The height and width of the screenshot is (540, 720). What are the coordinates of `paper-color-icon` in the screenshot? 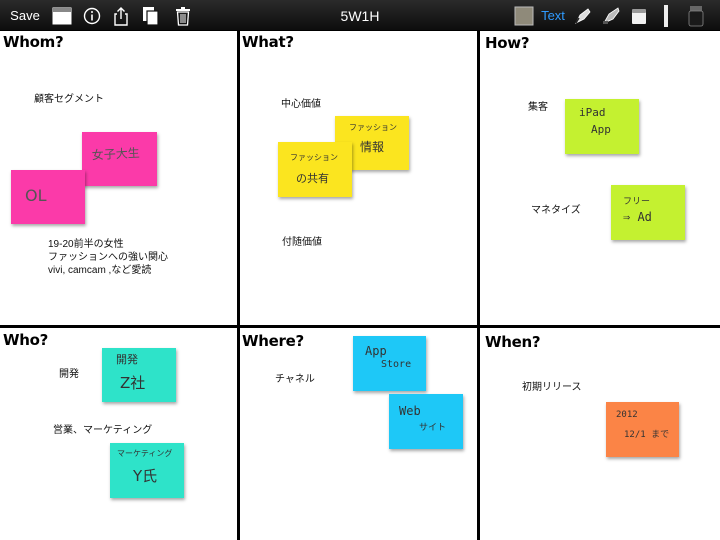 It's located at (524, 15).